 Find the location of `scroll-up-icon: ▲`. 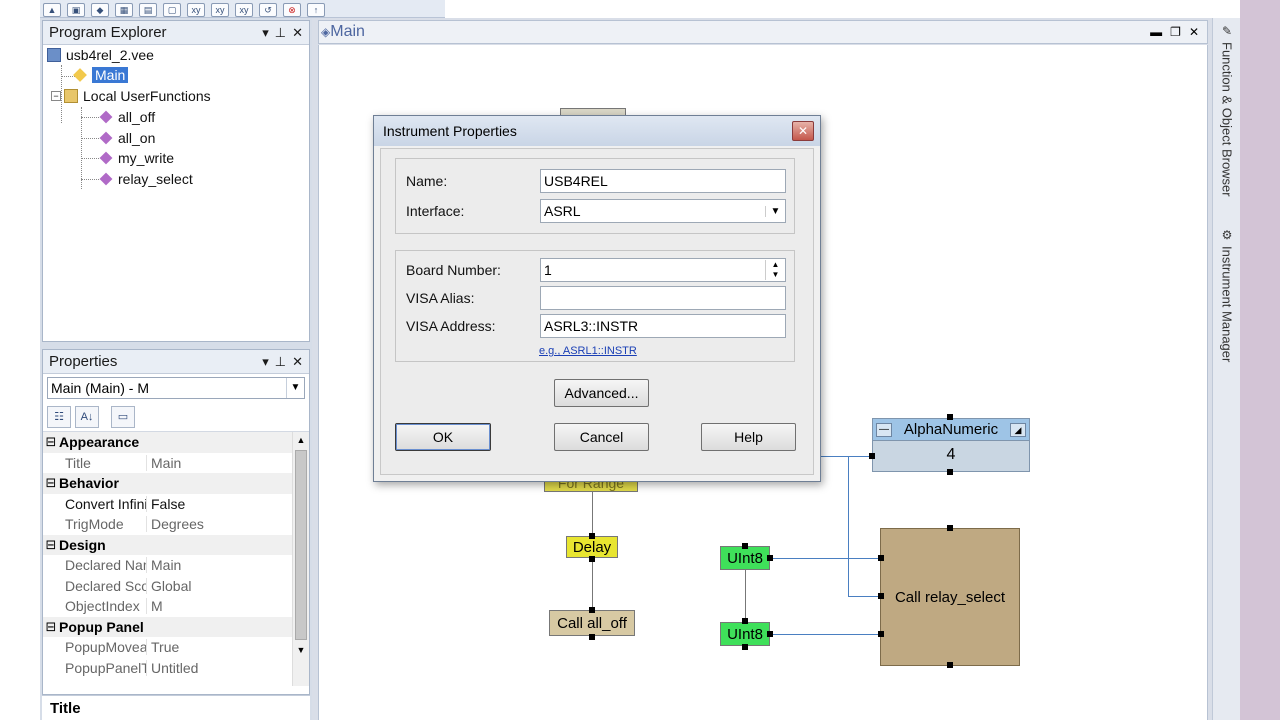

scroll-up-icon: ▲ is located at coordinates (301, 440).